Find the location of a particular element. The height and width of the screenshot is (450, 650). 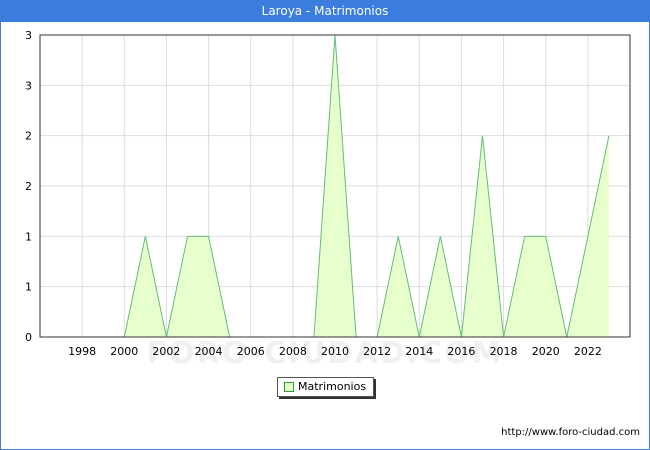

legend-label: Matrimonios is located at coordinates (332, 386).